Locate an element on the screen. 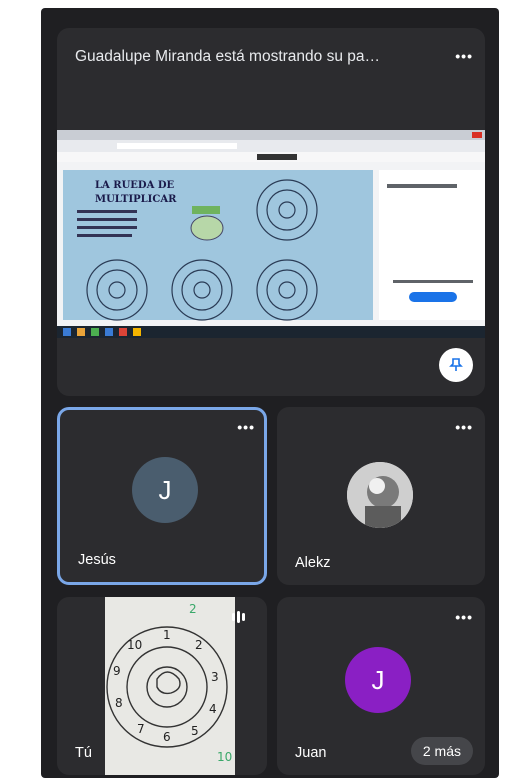 Image resolution: width=523 pixels, height=781 pixels. participant-name: Tú is located at coordinates (83, 753).